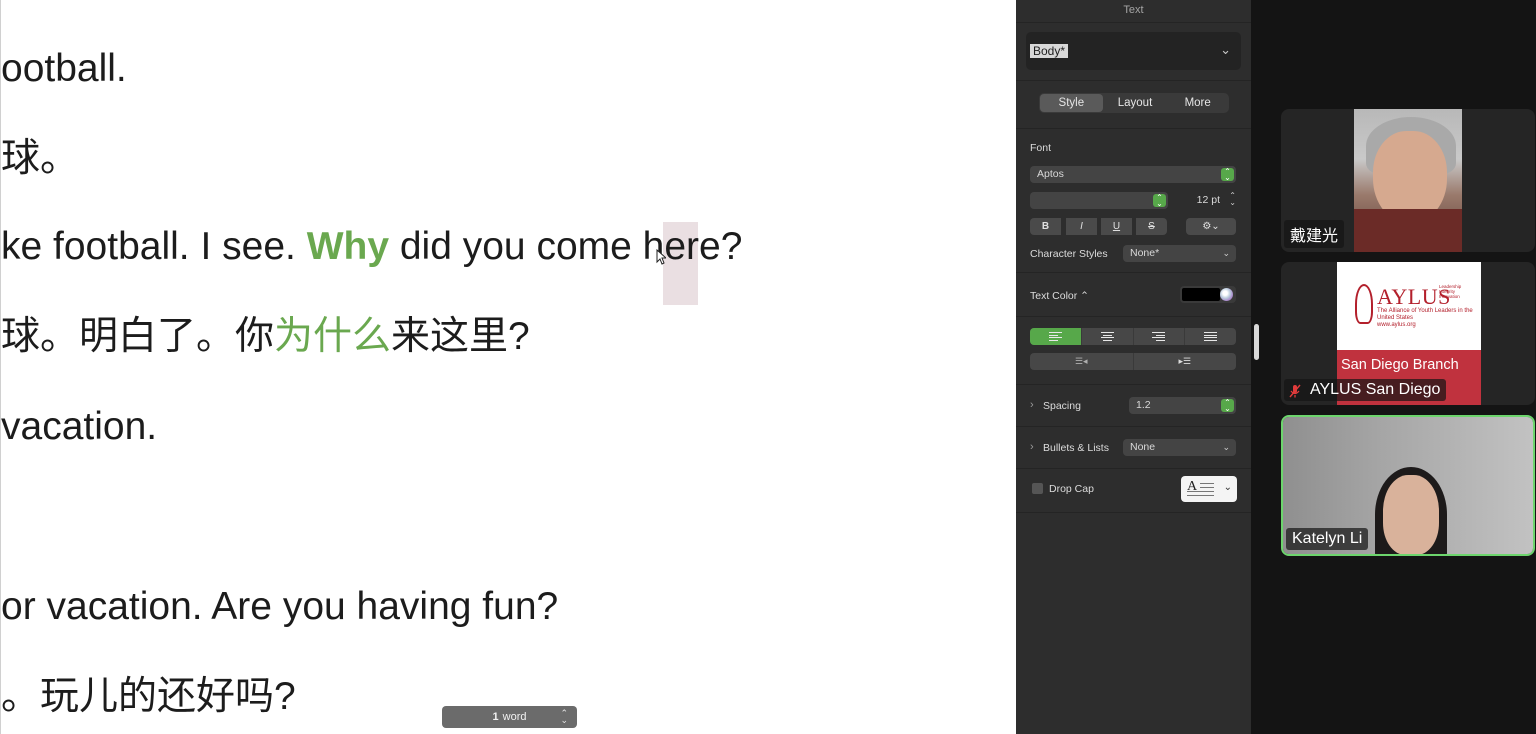  I want to click on tab-layout: Layout, so click(1135, 103).